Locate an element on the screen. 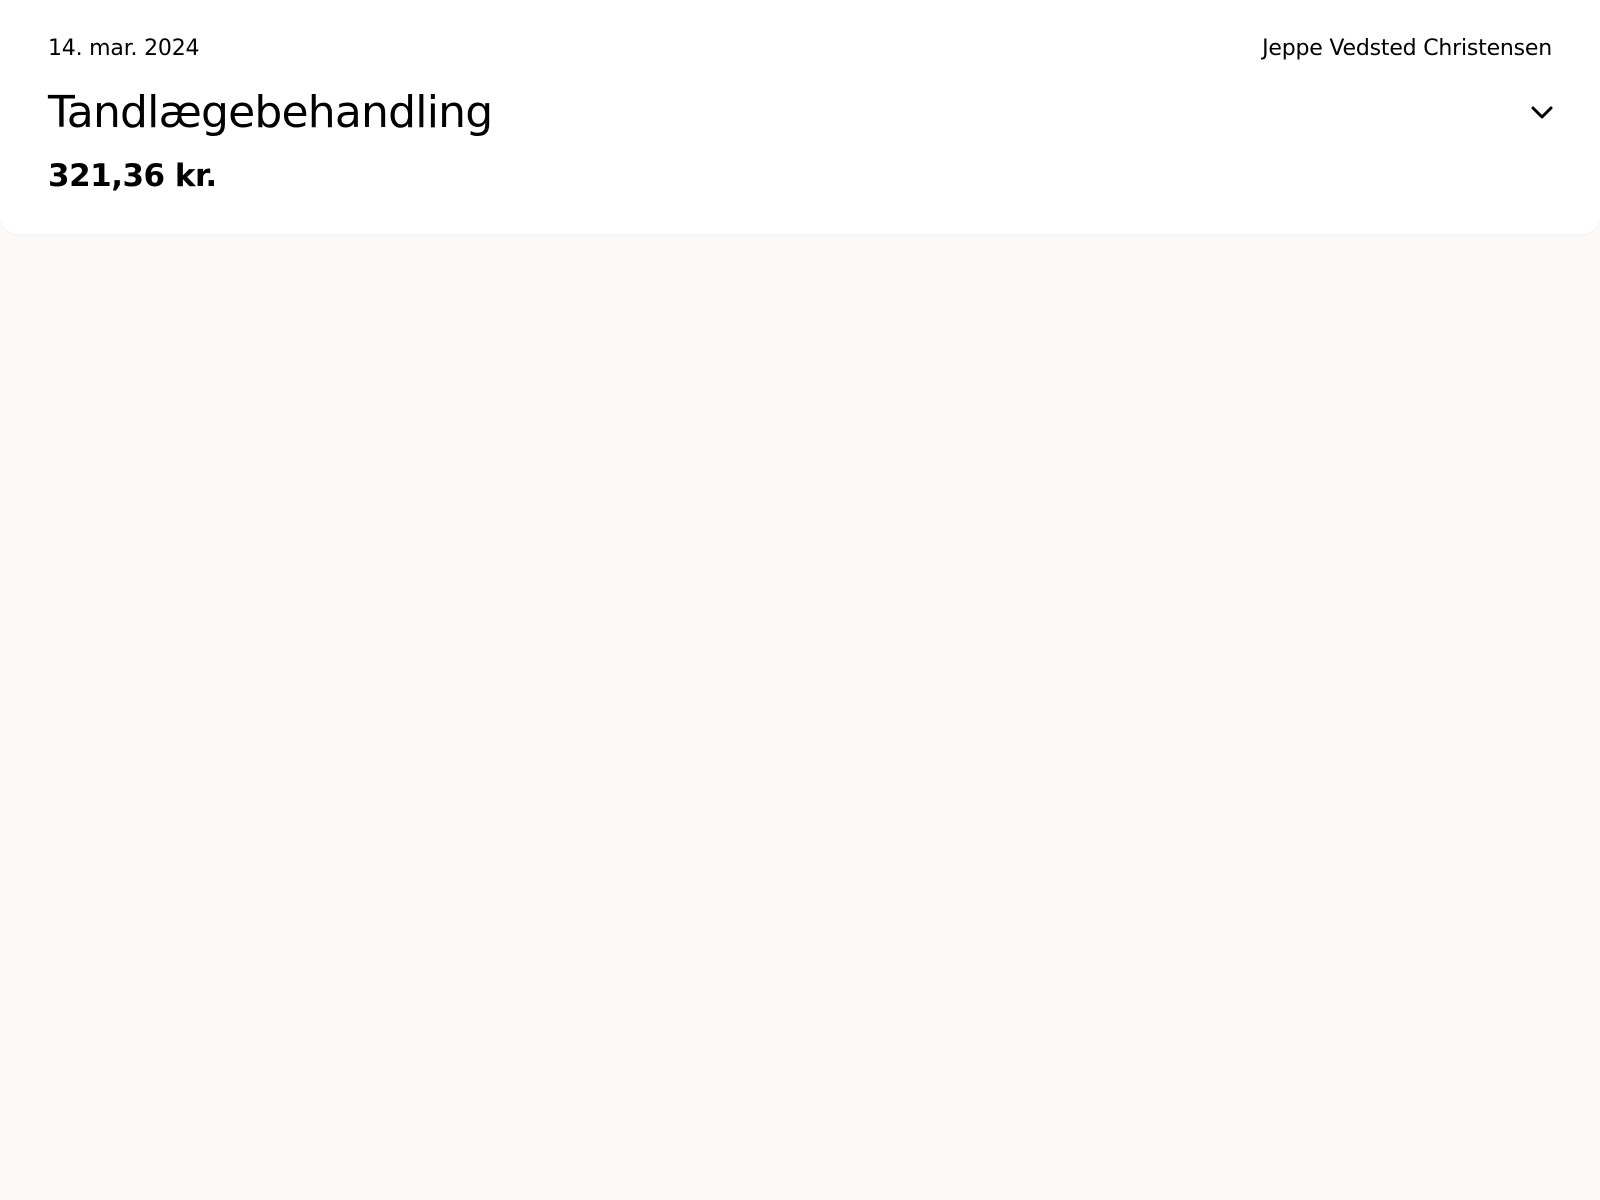 Image resolution: width=1600 pixels, height=1200 pixels. expand-button is located at coordinates (1542, 112).